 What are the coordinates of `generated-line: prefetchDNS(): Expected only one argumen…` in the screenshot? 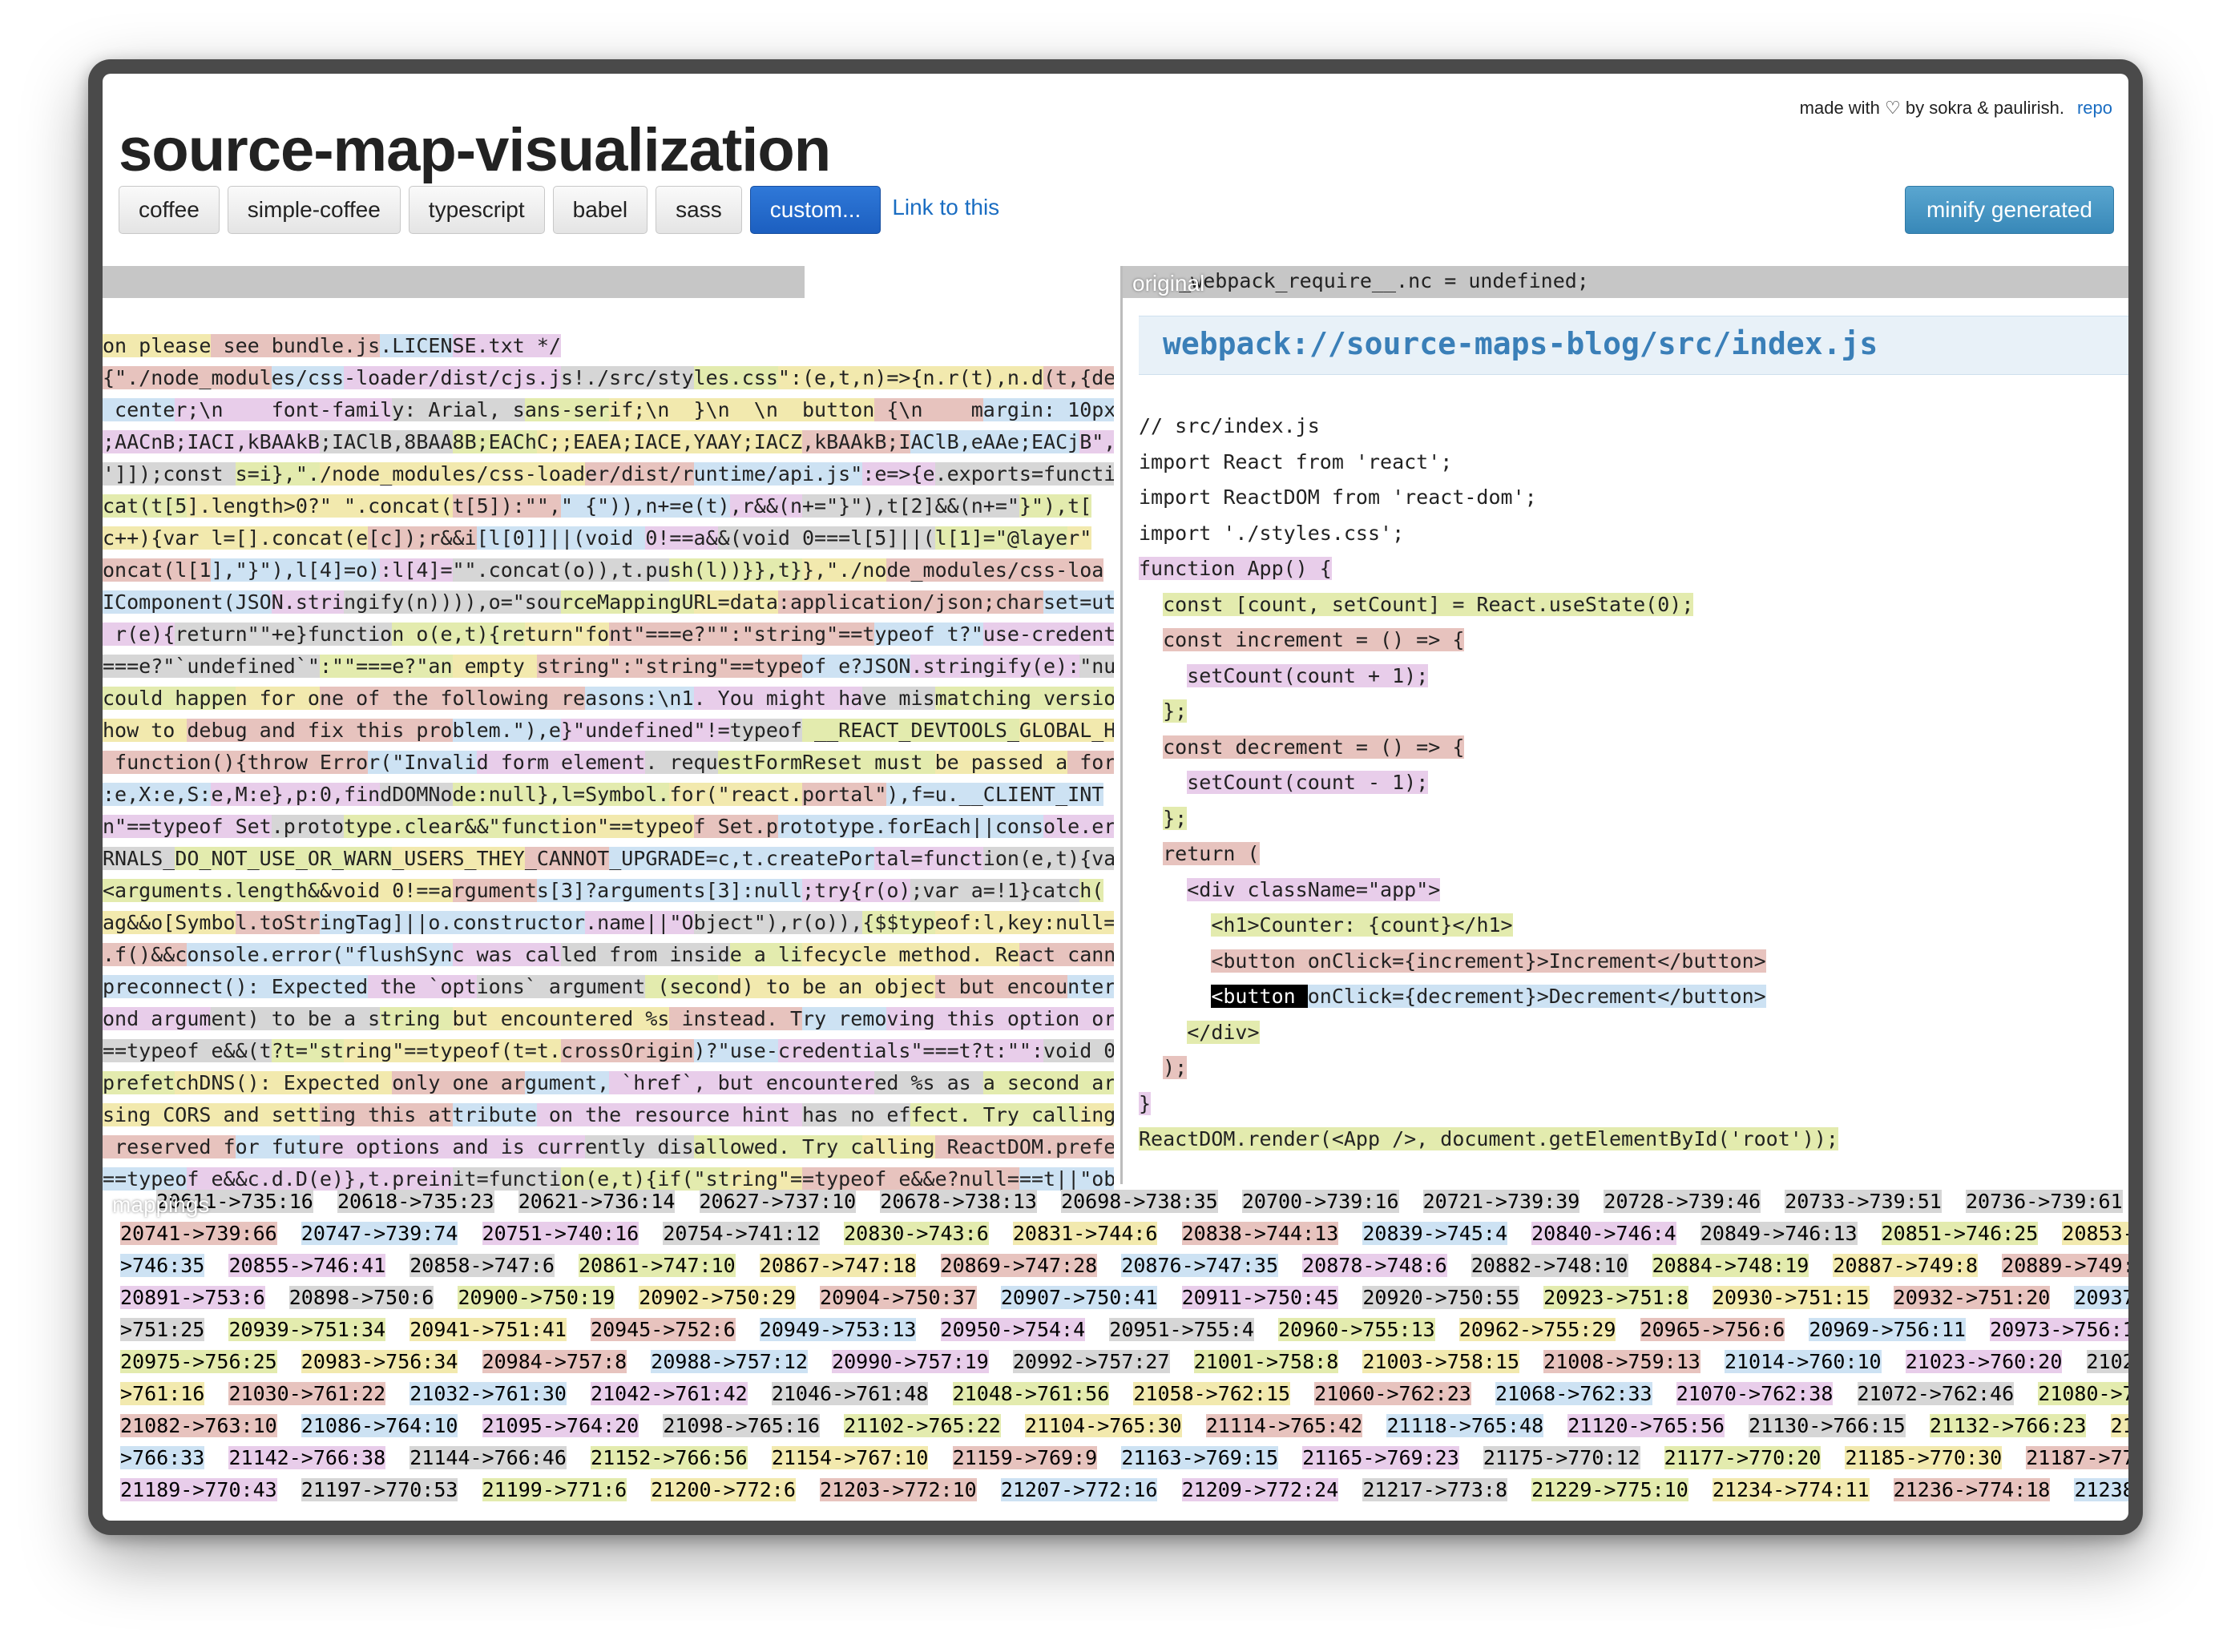 It's located at (608, 1083).